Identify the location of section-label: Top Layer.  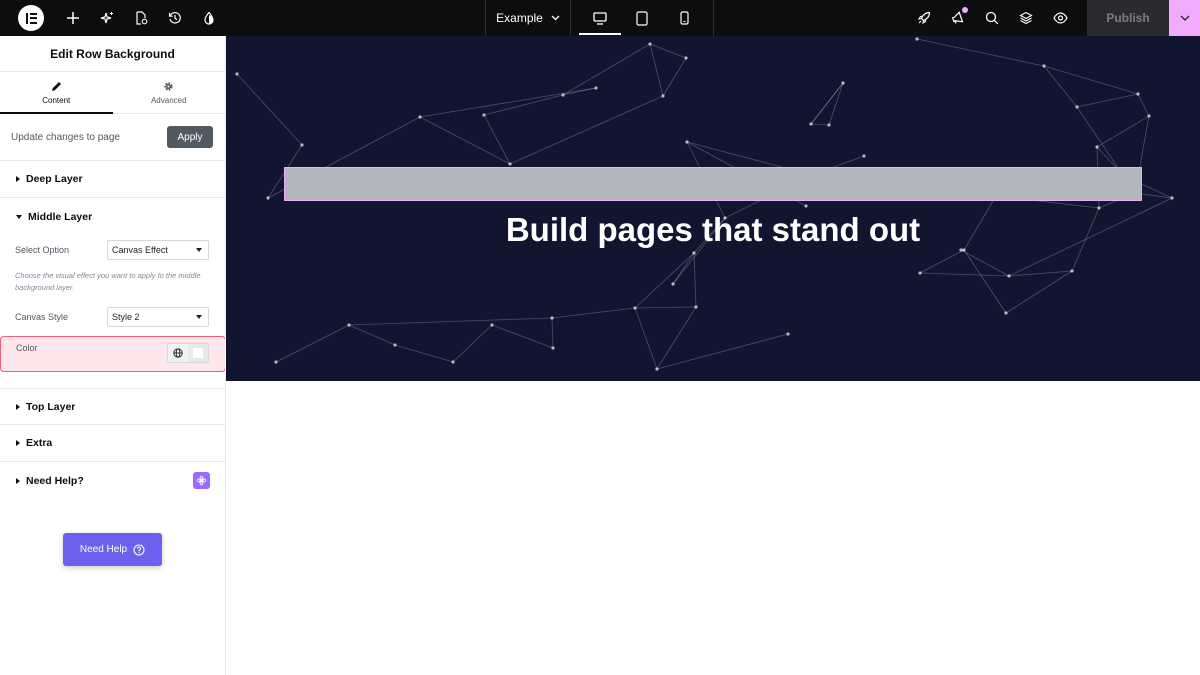
(51, 406).